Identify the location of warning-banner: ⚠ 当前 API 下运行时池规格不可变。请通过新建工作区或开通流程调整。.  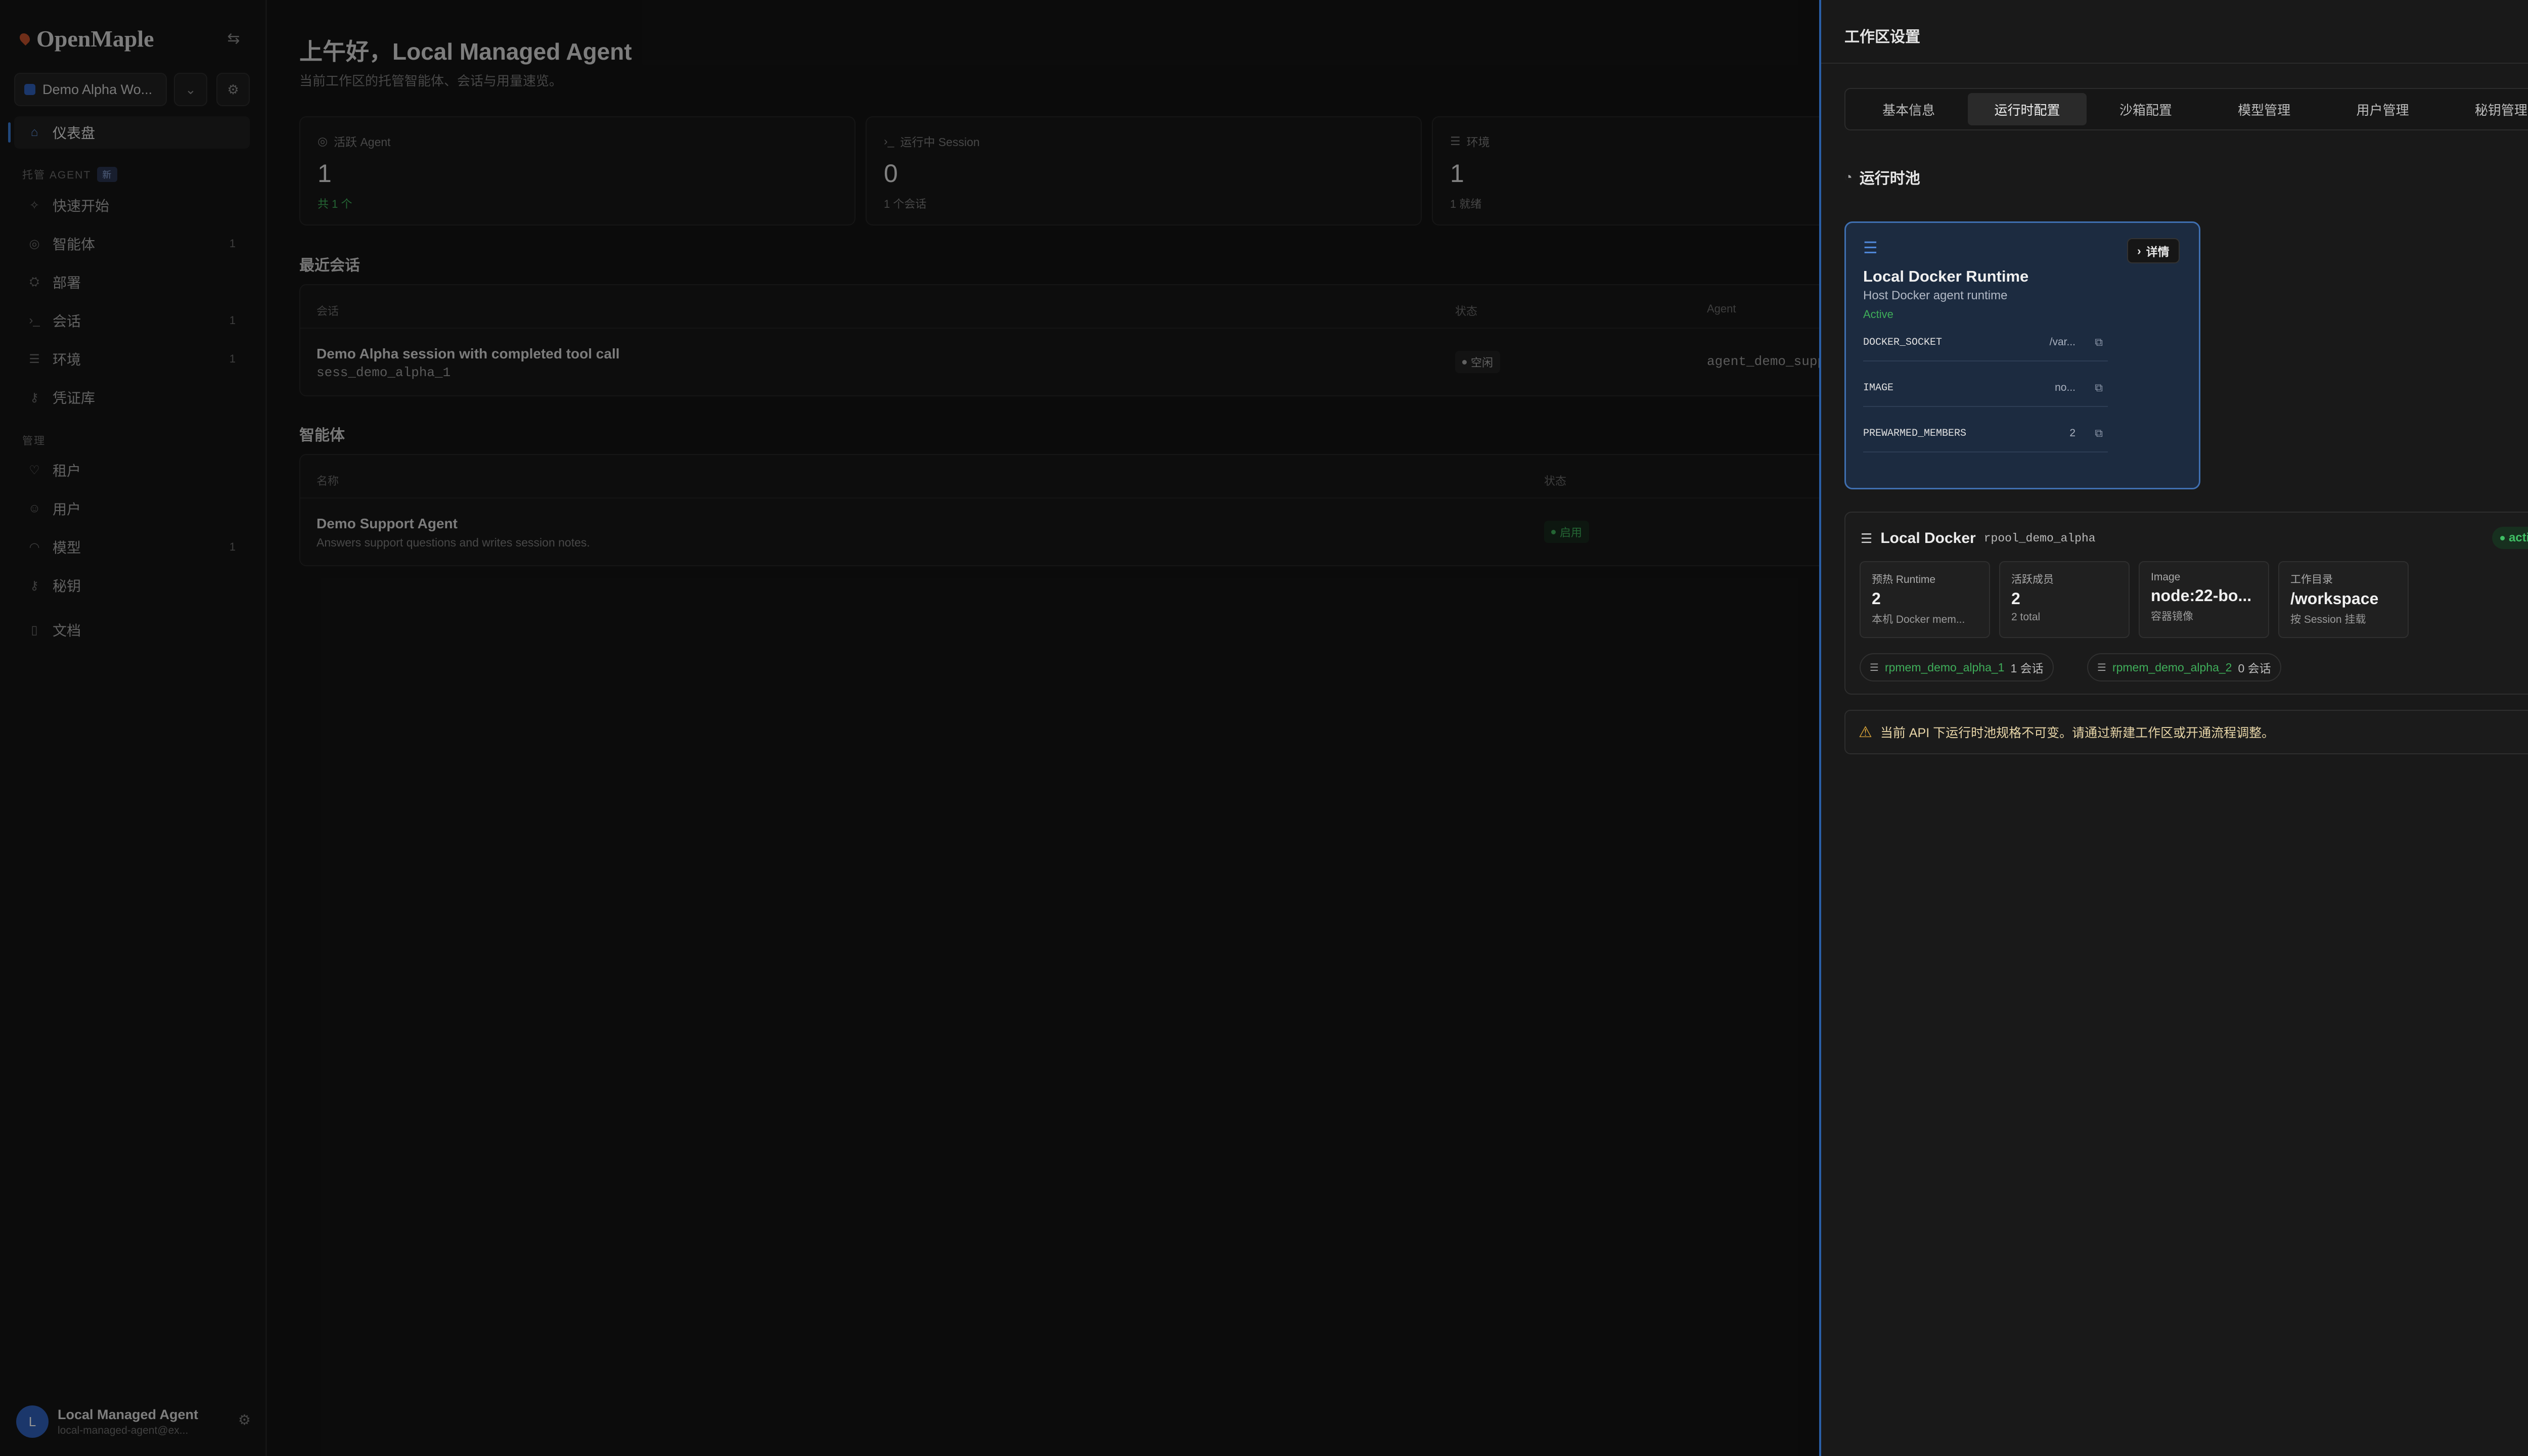
(2186, 732).